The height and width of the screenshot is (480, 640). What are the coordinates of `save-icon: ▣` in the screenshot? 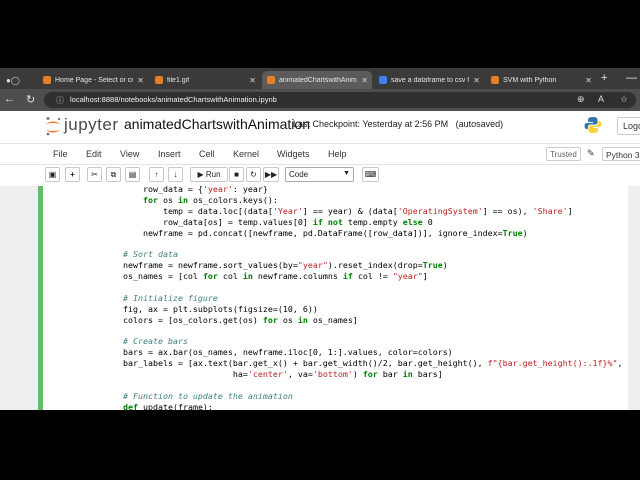 It's located at (52, 174).